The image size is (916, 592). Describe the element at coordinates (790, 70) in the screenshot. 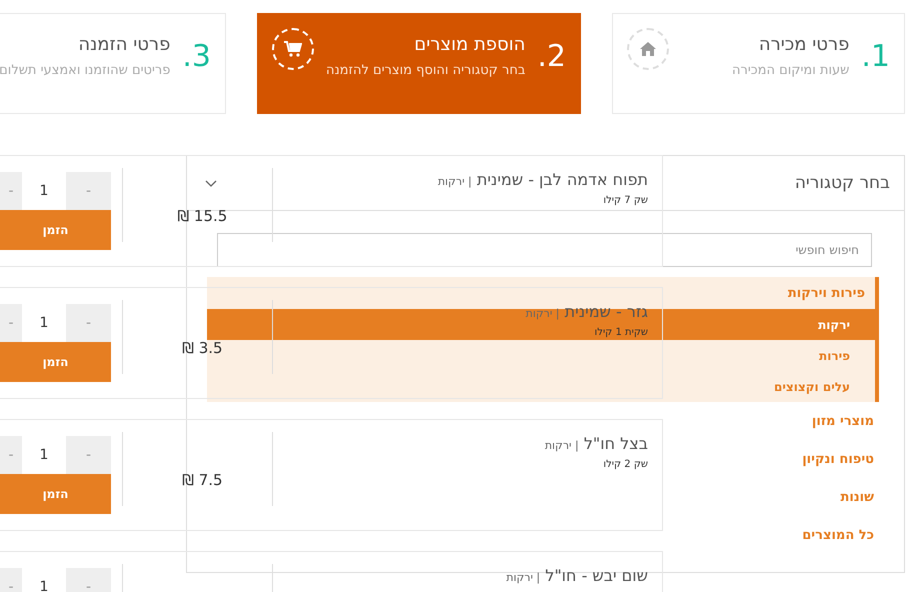

I see `step-subtitle: שעות ומיקום המכירה` at that location.